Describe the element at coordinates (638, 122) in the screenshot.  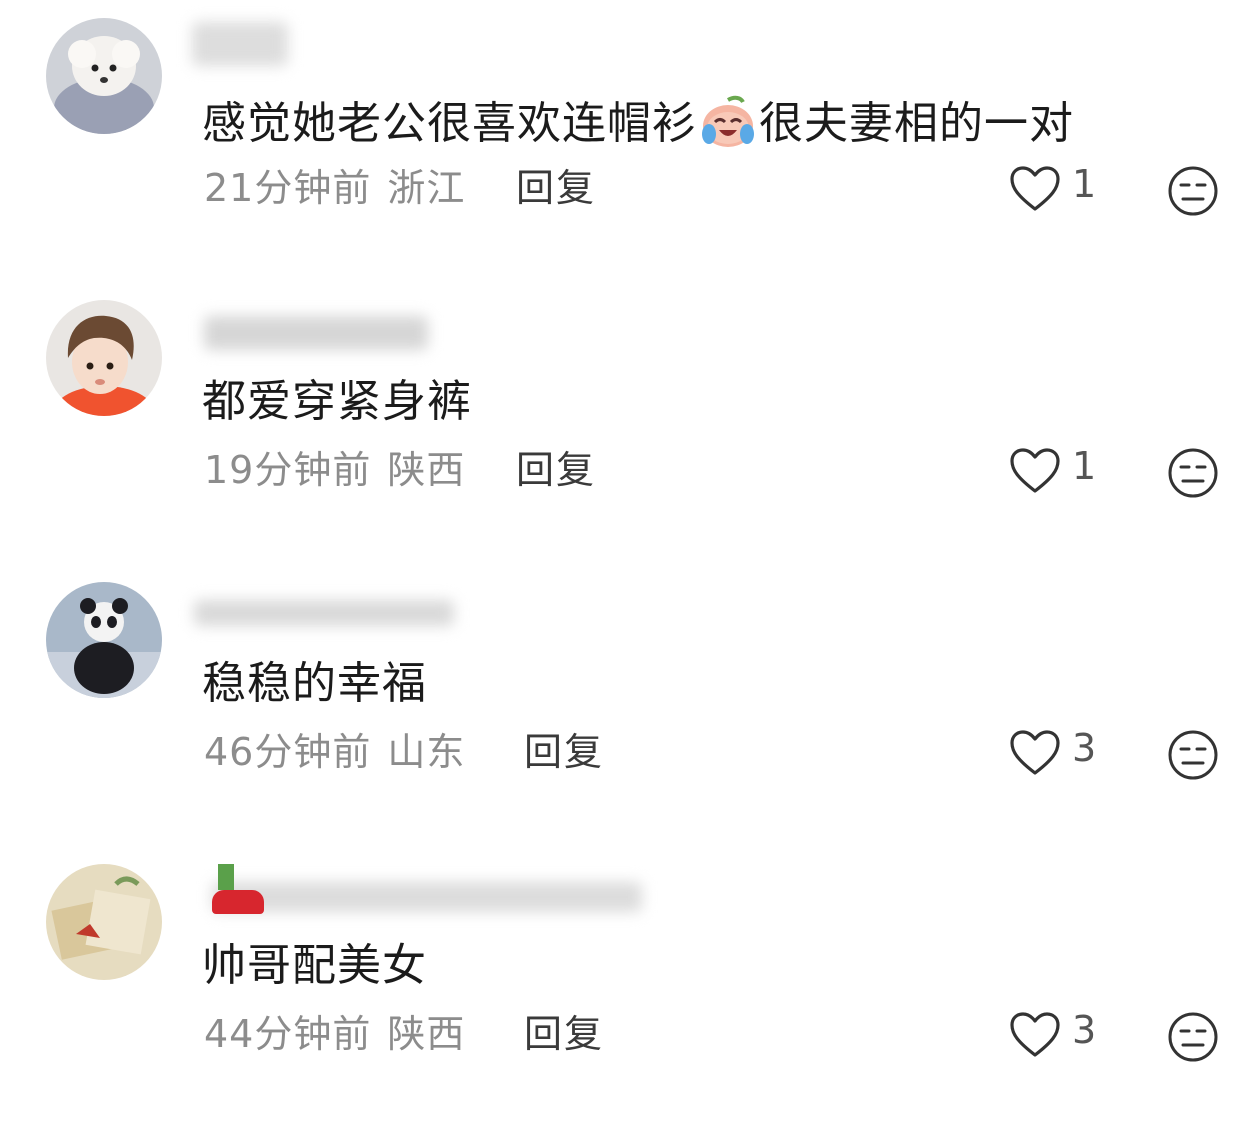
I see `comment-text: 感觉她老公很喜欢连帽衫 很夫妻相的一对` at that location.